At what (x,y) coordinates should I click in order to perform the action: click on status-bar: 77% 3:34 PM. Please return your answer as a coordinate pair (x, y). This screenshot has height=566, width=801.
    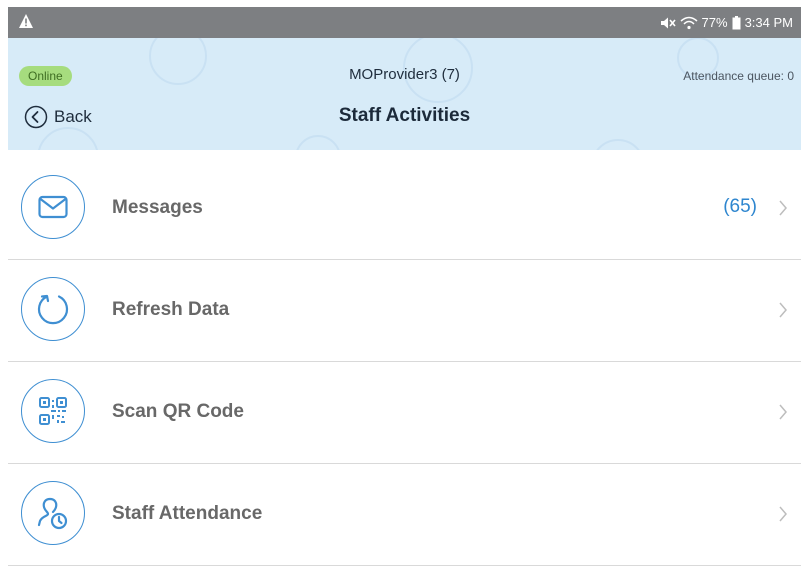
    Looking at the image, I should click on (404, 22).